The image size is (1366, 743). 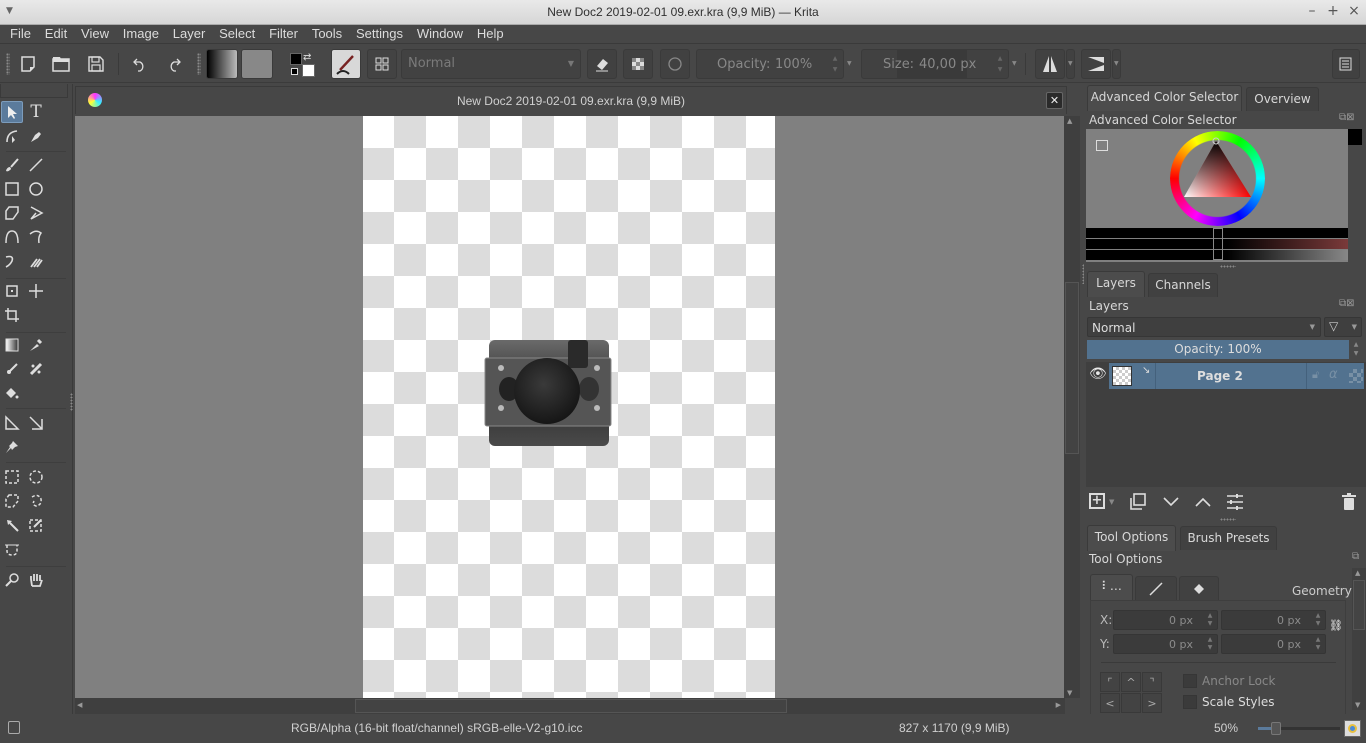 I want to click on maximize-icon: +, so click(x=1333, y=11).